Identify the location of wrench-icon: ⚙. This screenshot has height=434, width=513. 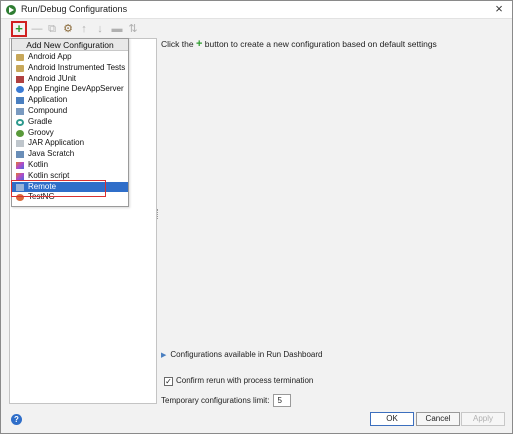
(68, 29).